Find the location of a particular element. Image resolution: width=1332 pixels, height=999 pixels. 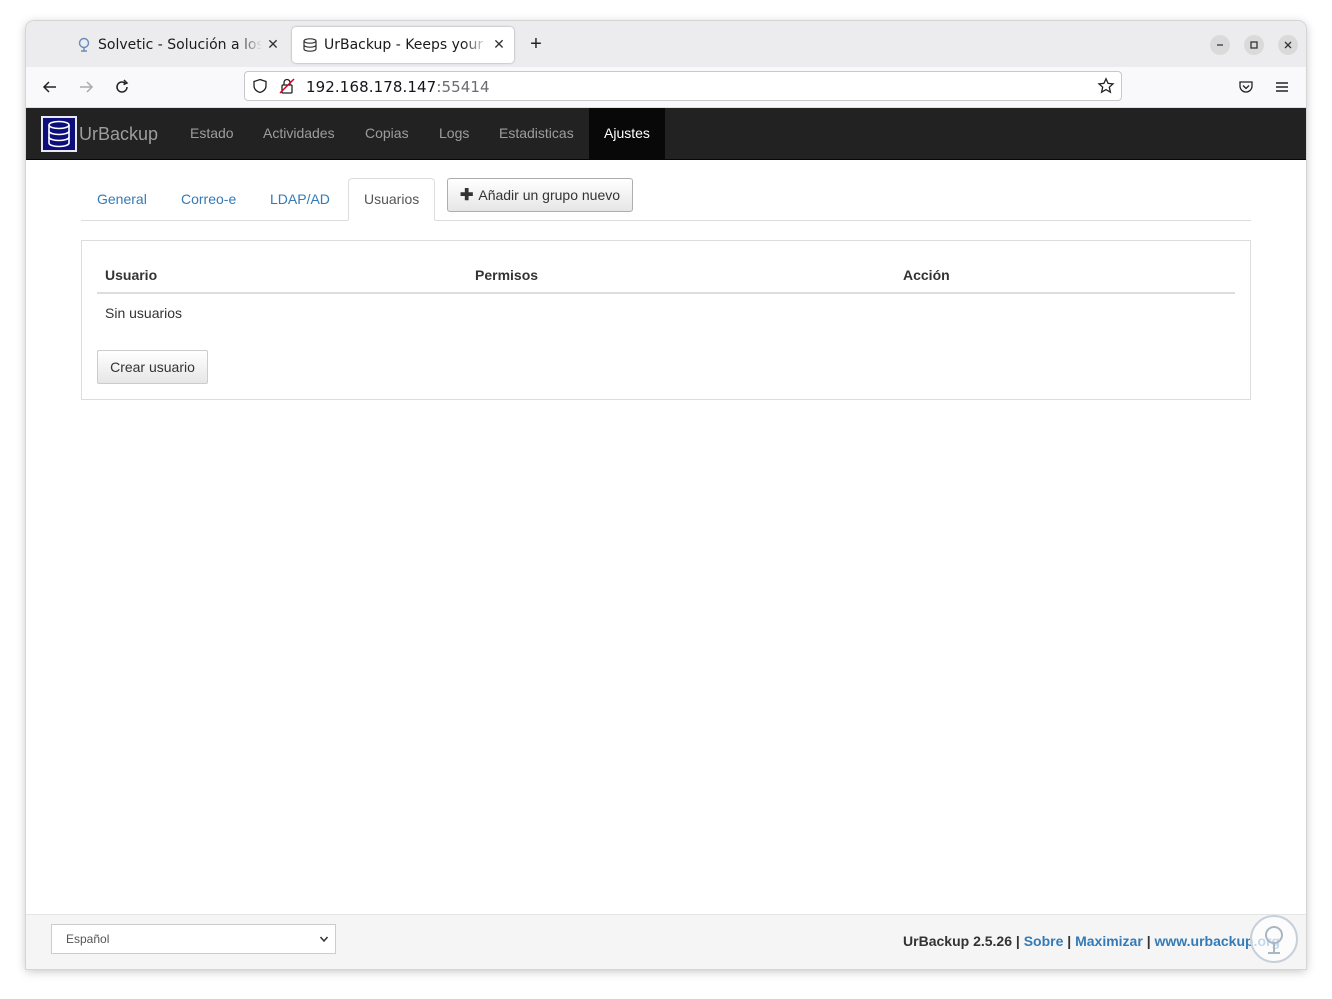

tab-usuarios: Usuarios is located at coordinates (392, 199).